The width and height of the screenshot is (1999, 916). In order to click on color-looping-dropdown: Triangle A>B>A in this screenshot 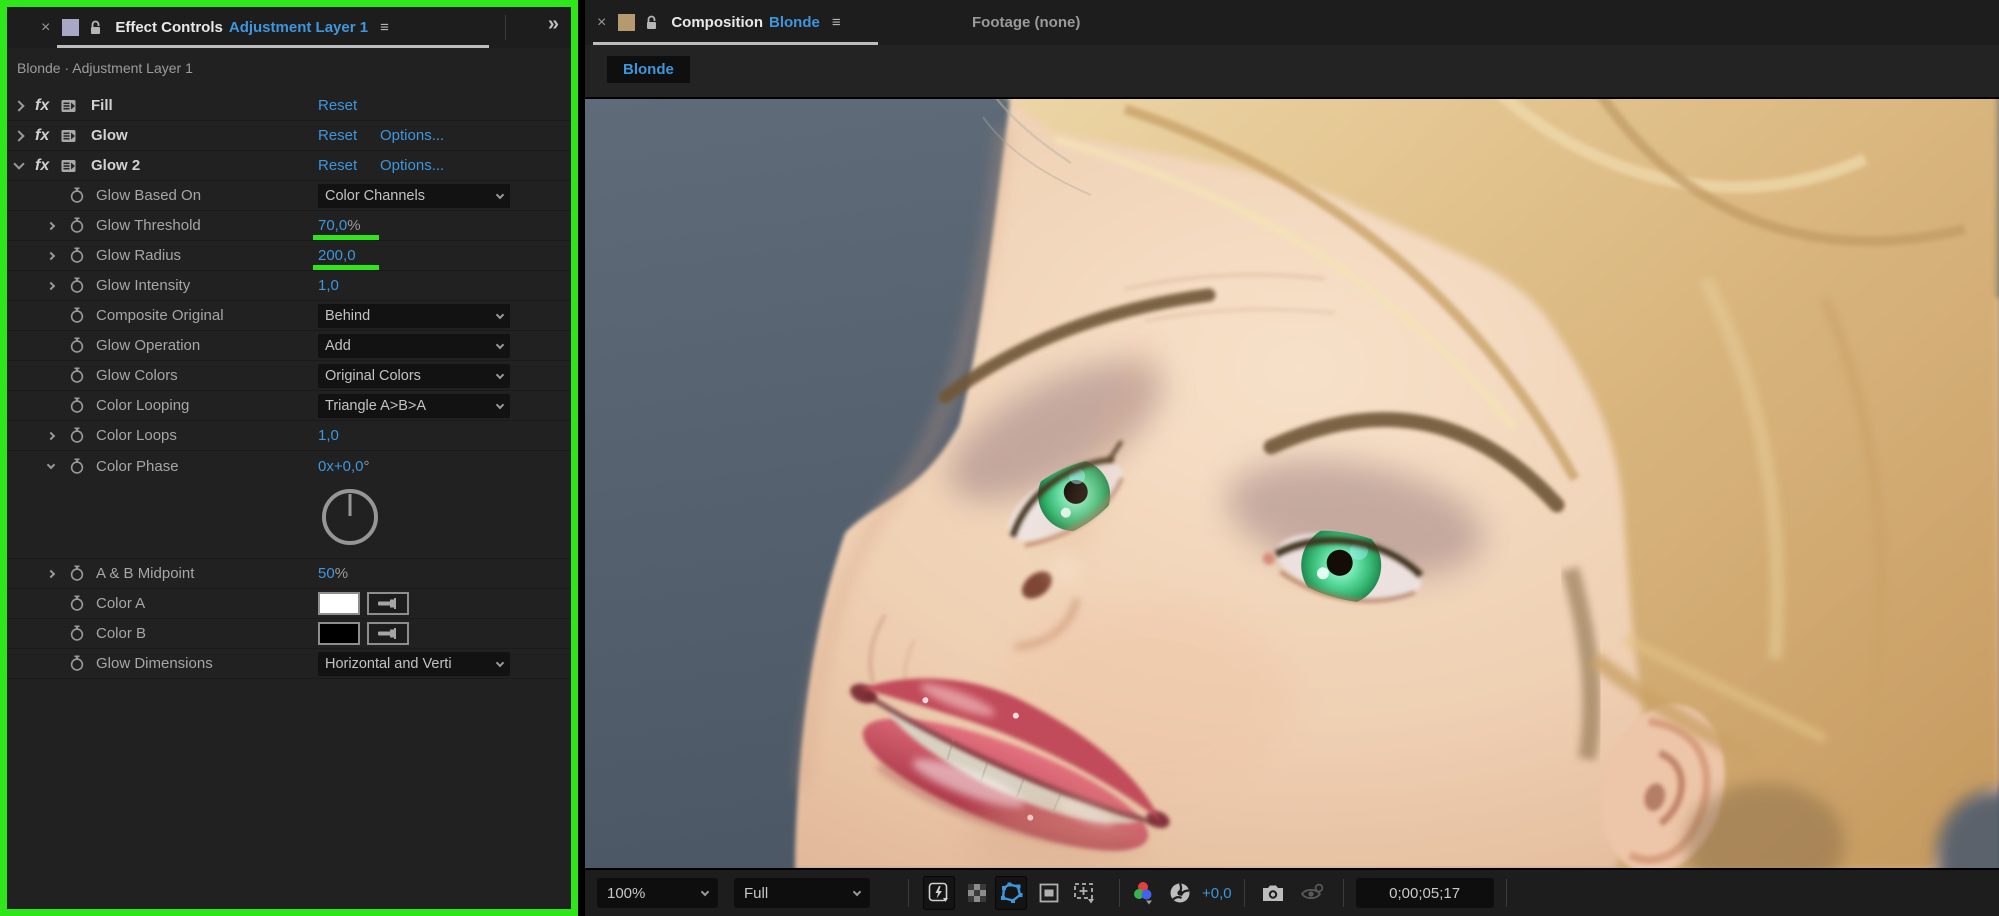, I will do `click(414, 406)`.